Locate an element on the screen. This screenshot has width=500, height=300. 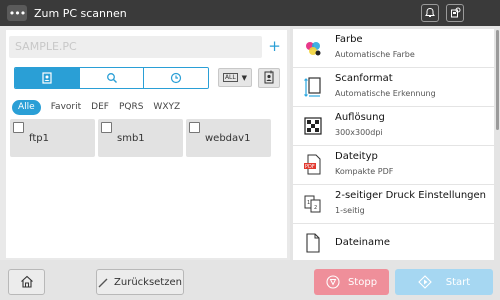
setting-value: Automatische Farbe is located at coordinates (375, 54).